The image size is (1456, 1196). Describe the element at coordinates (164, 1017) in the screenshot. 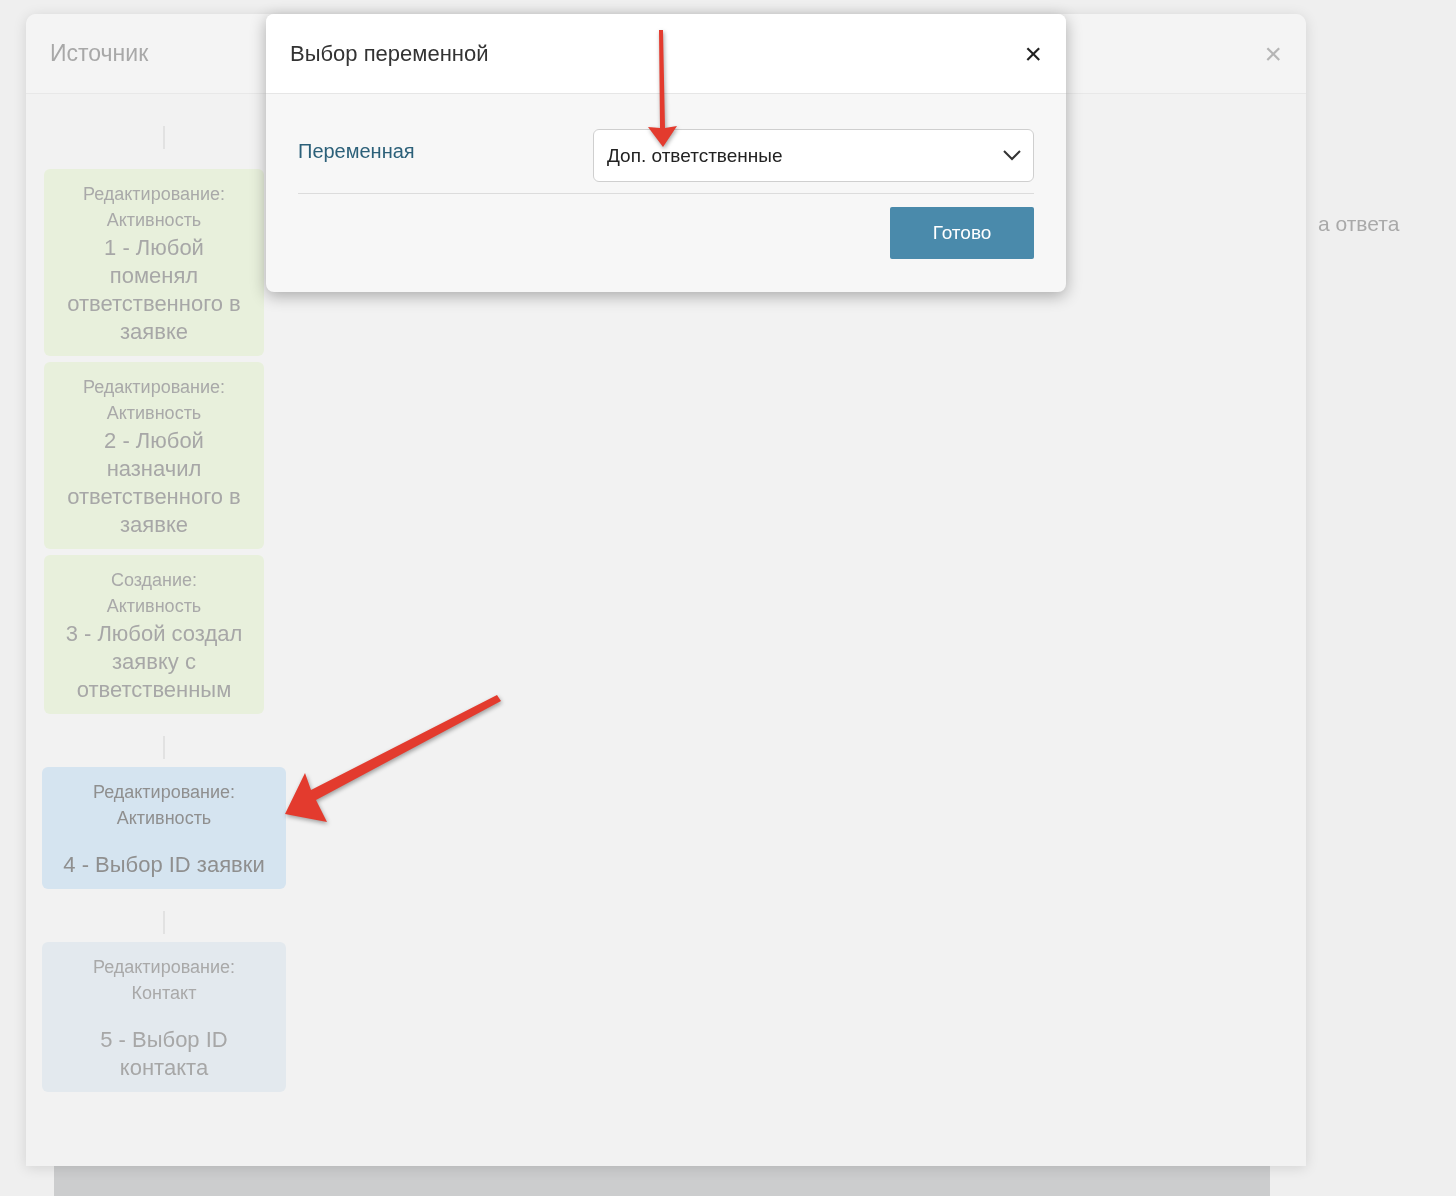

I see `flow-node: Редактирование: Контакт 5 - Выбор ID контакта` at that location.